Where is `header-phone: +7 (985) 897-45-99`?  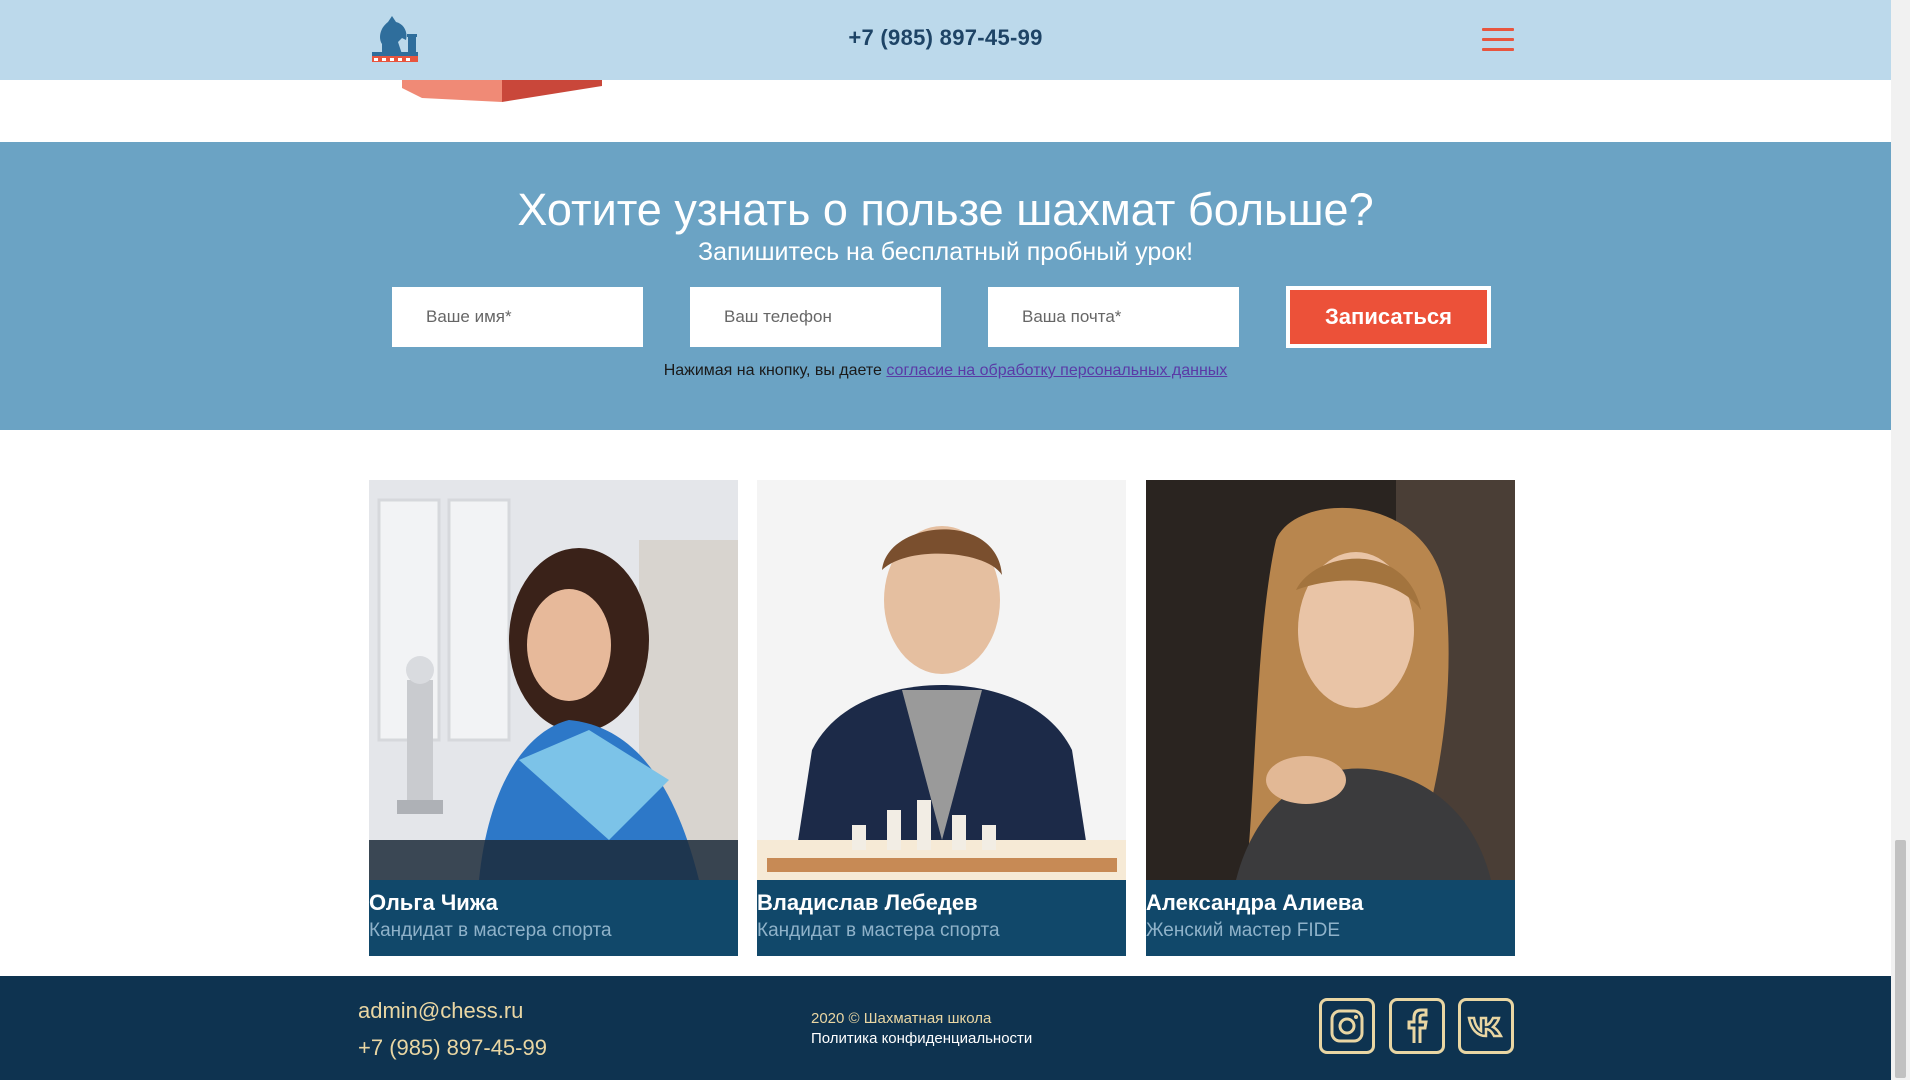 header-phone: +7 (985) 897-45-99 is located at coordinates (945, 38).